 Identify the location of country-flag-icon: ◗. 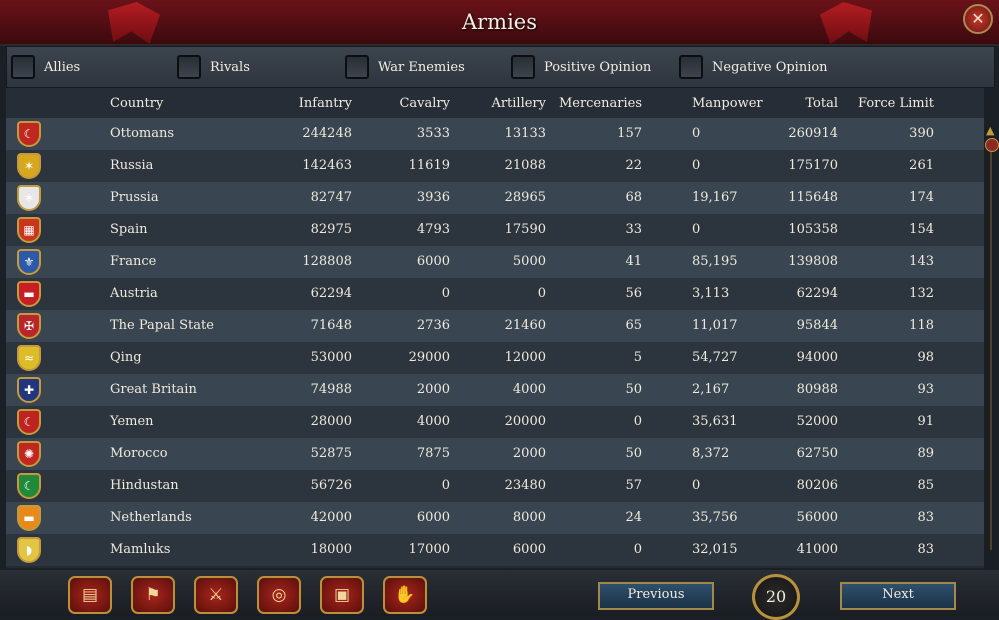
(29, 550).